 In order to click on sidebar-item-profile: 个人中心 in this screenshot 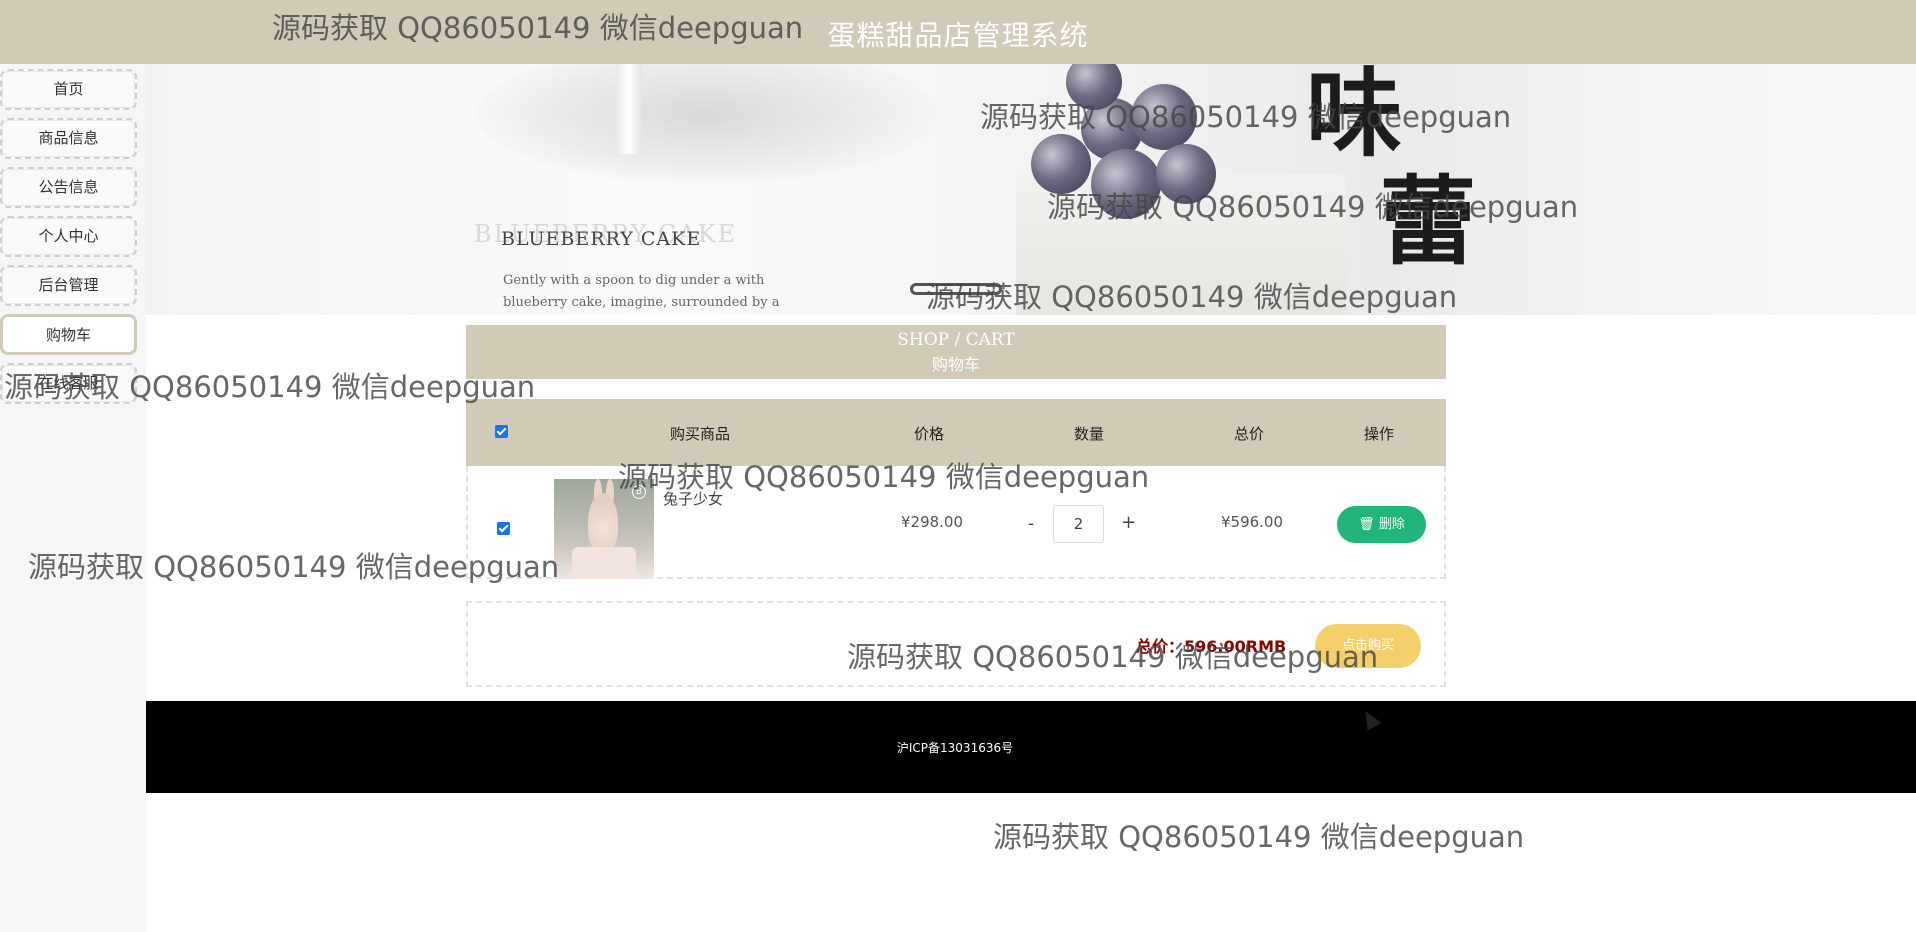, I will do `click(68, 236)`.